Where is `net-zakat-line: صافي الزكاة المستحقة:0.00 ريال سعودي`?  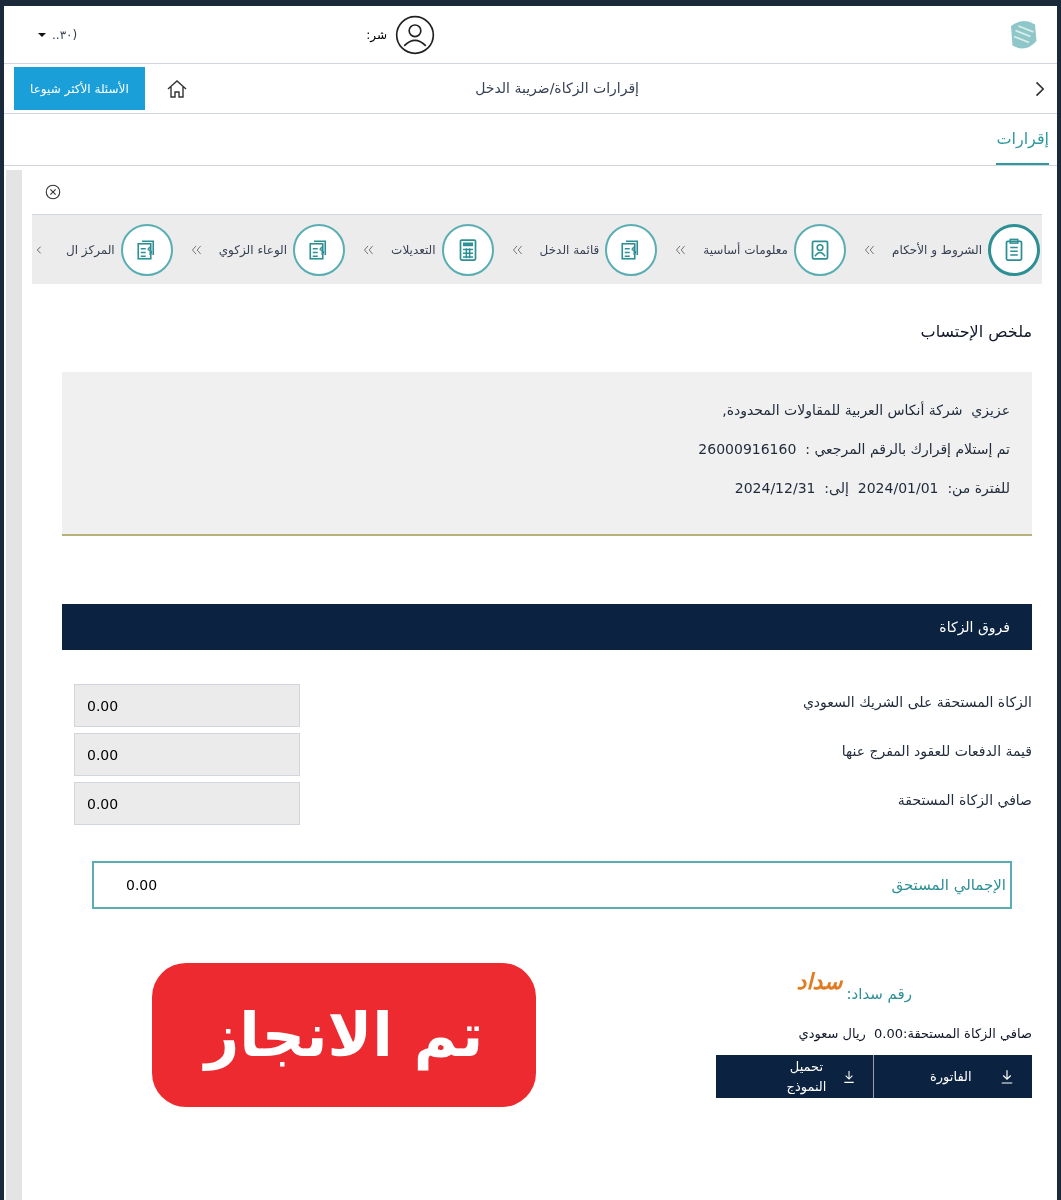 net-zakat-line: صافي الزكاة المستحقة:0.00 ريال سعودي is located at coordinates (915, 1033).